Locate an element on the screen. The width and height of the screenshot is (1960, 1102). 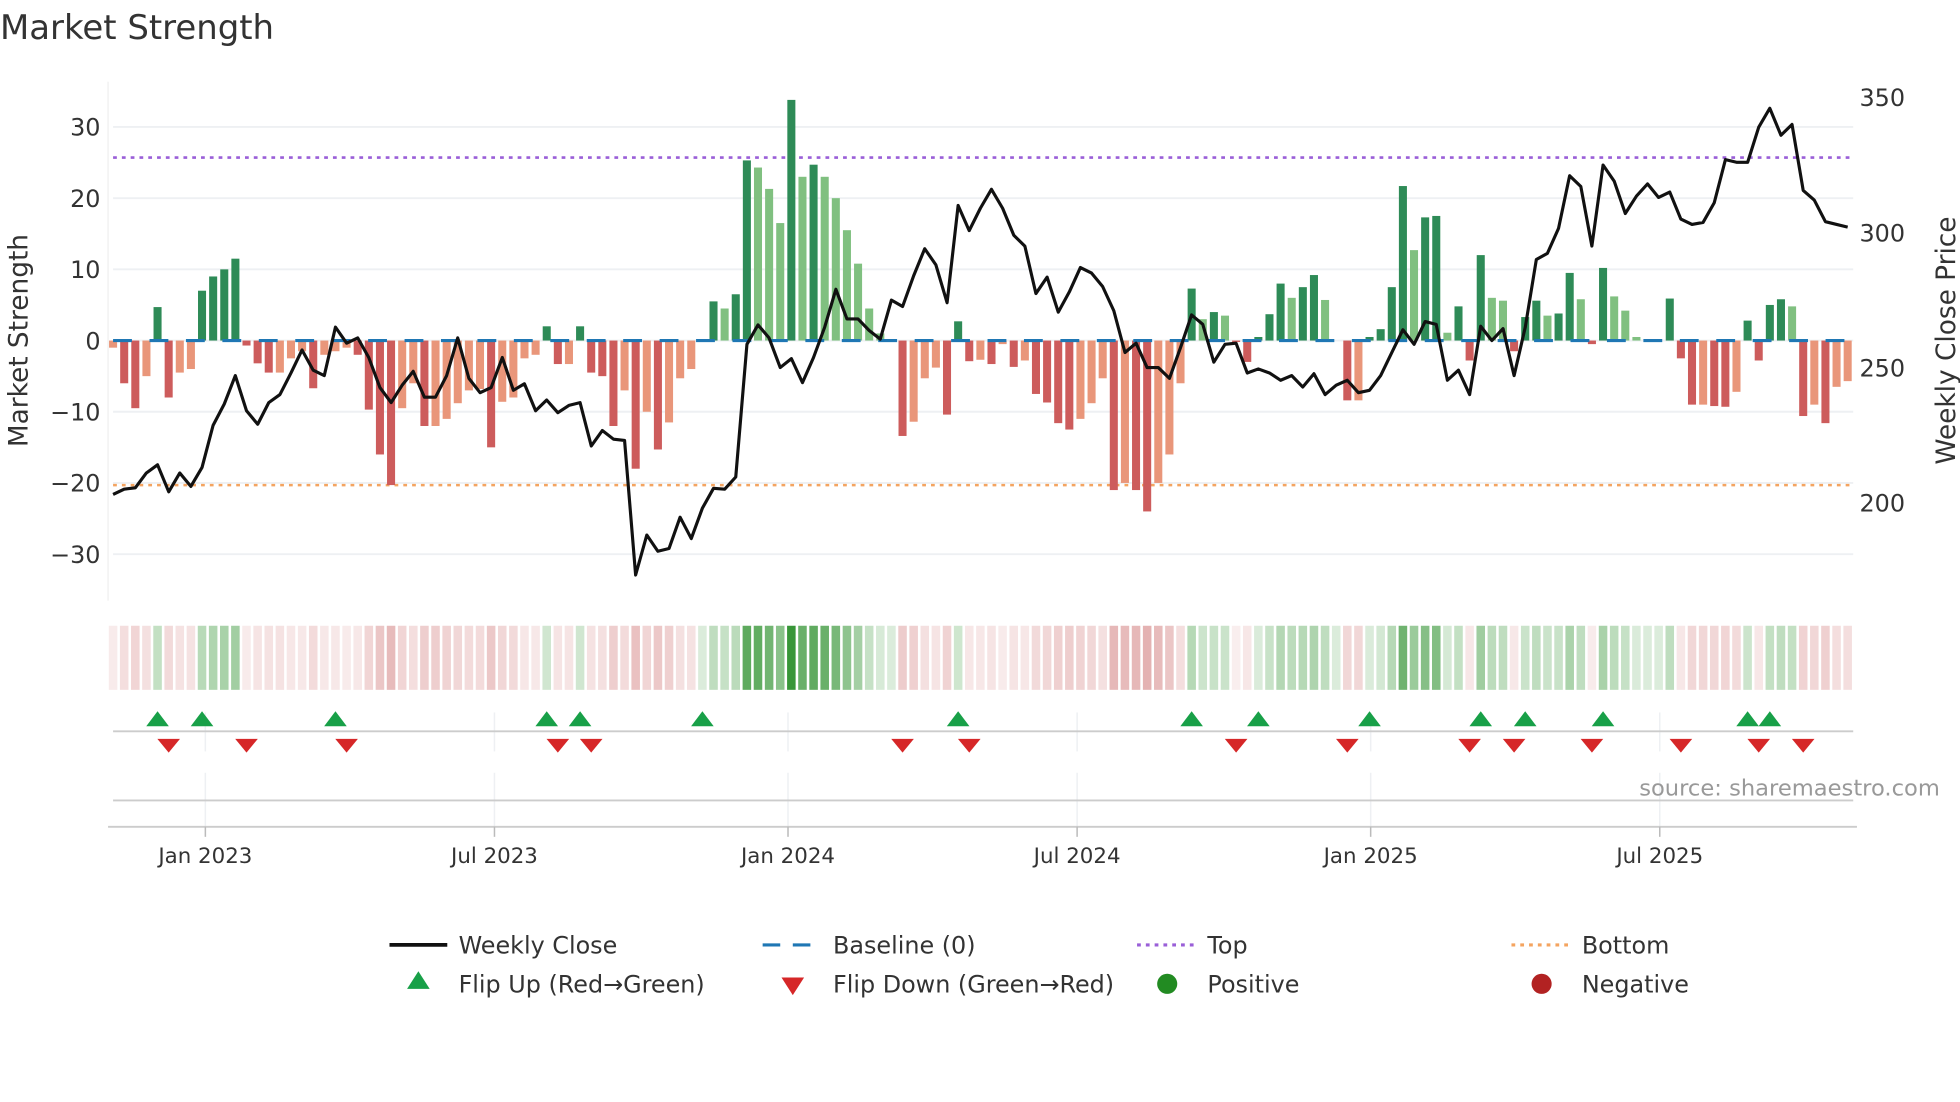
legend-item-weekly-close: Weekly Close is located at coordinates (503, 946).